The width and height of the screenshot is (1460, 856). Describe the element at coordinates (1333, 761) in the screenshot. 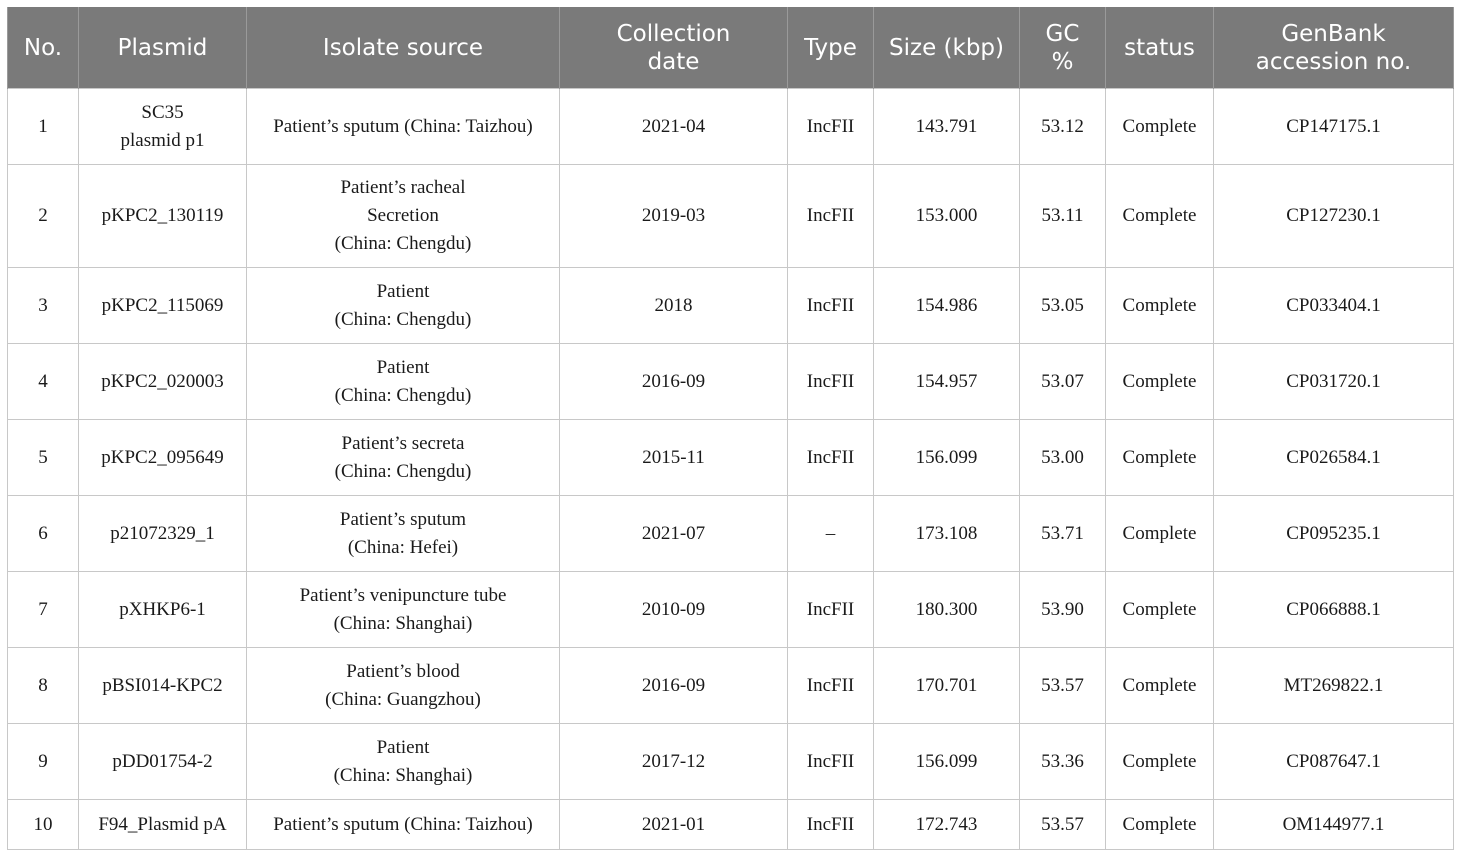

I see `cell-accession: CP087647.1` at that location.